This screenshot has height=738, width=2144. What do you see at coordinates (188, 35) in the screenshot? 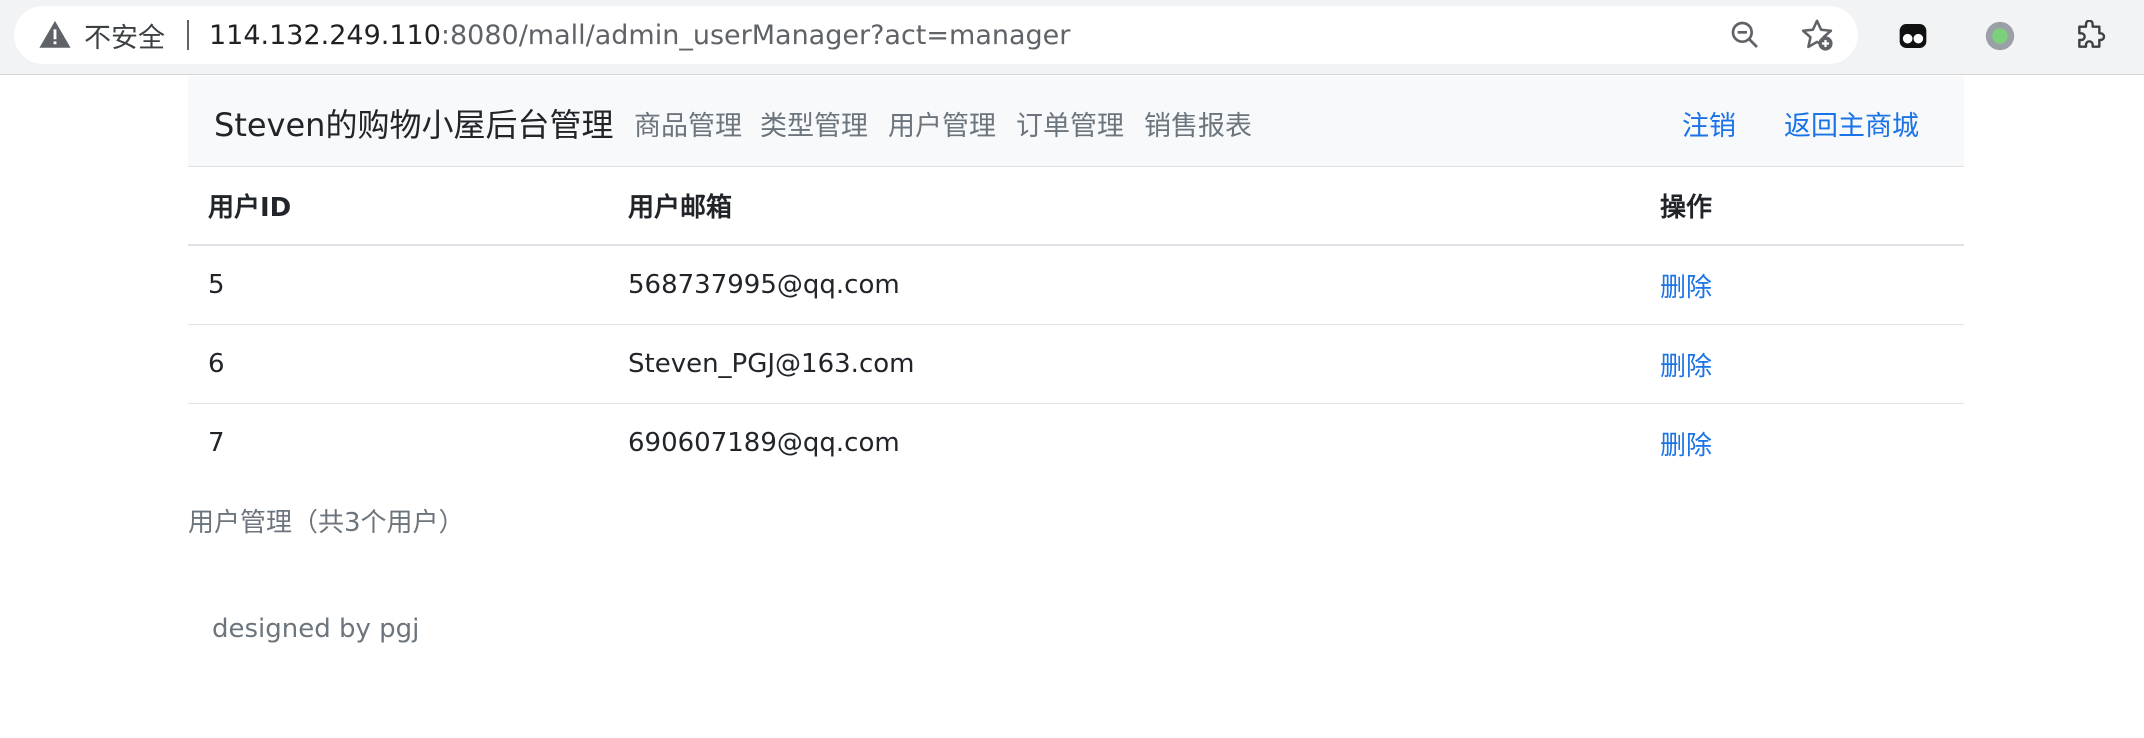
I see `address-separator` at bounding box center [188, 35].